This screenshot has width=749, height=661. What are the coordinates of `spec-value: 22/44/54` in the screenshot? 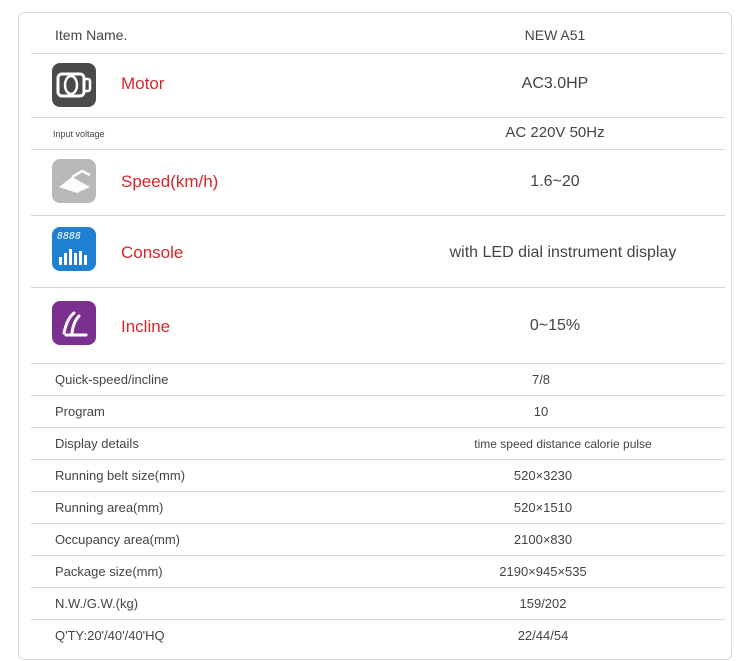 It's located at (543, 635).